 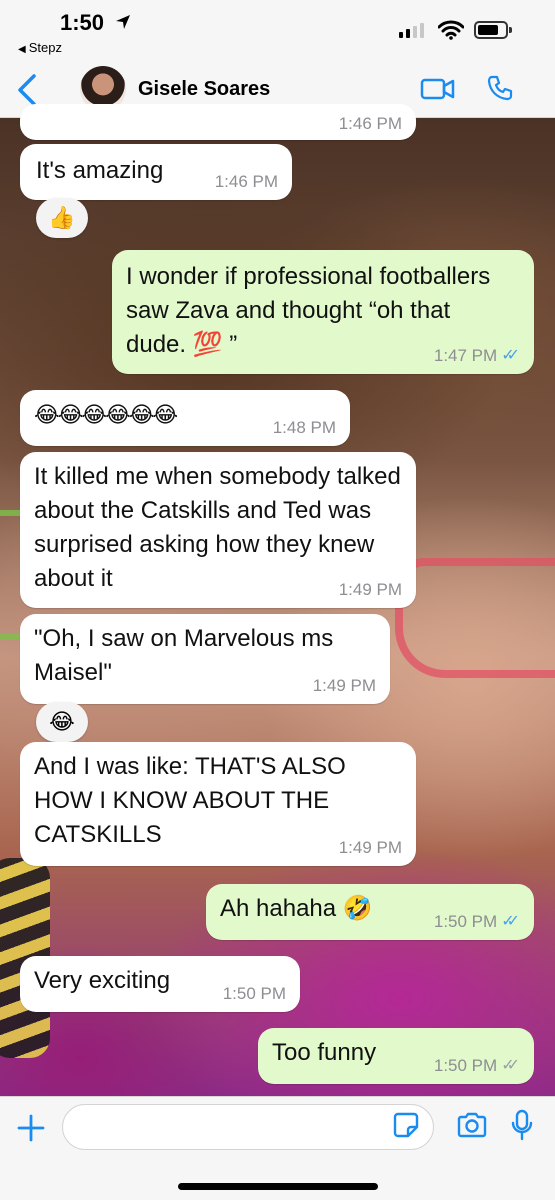 I want to click on status-bar: 1:50 ◀ Stepz, so click(x=277, y=31).